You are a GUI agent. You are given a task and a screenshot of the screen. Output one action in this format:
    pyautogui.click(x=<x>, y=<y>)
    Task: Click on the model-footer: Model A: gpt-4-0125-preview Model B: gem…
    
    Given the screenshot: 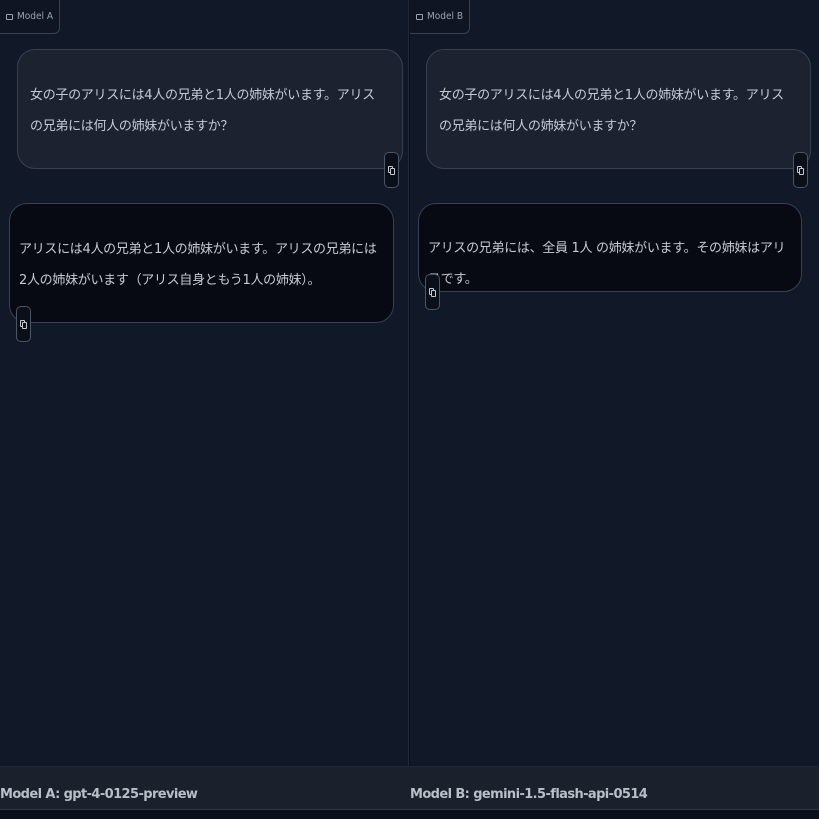 What is the action you would take?
    pyautogui.click(x=409, y=788)
    